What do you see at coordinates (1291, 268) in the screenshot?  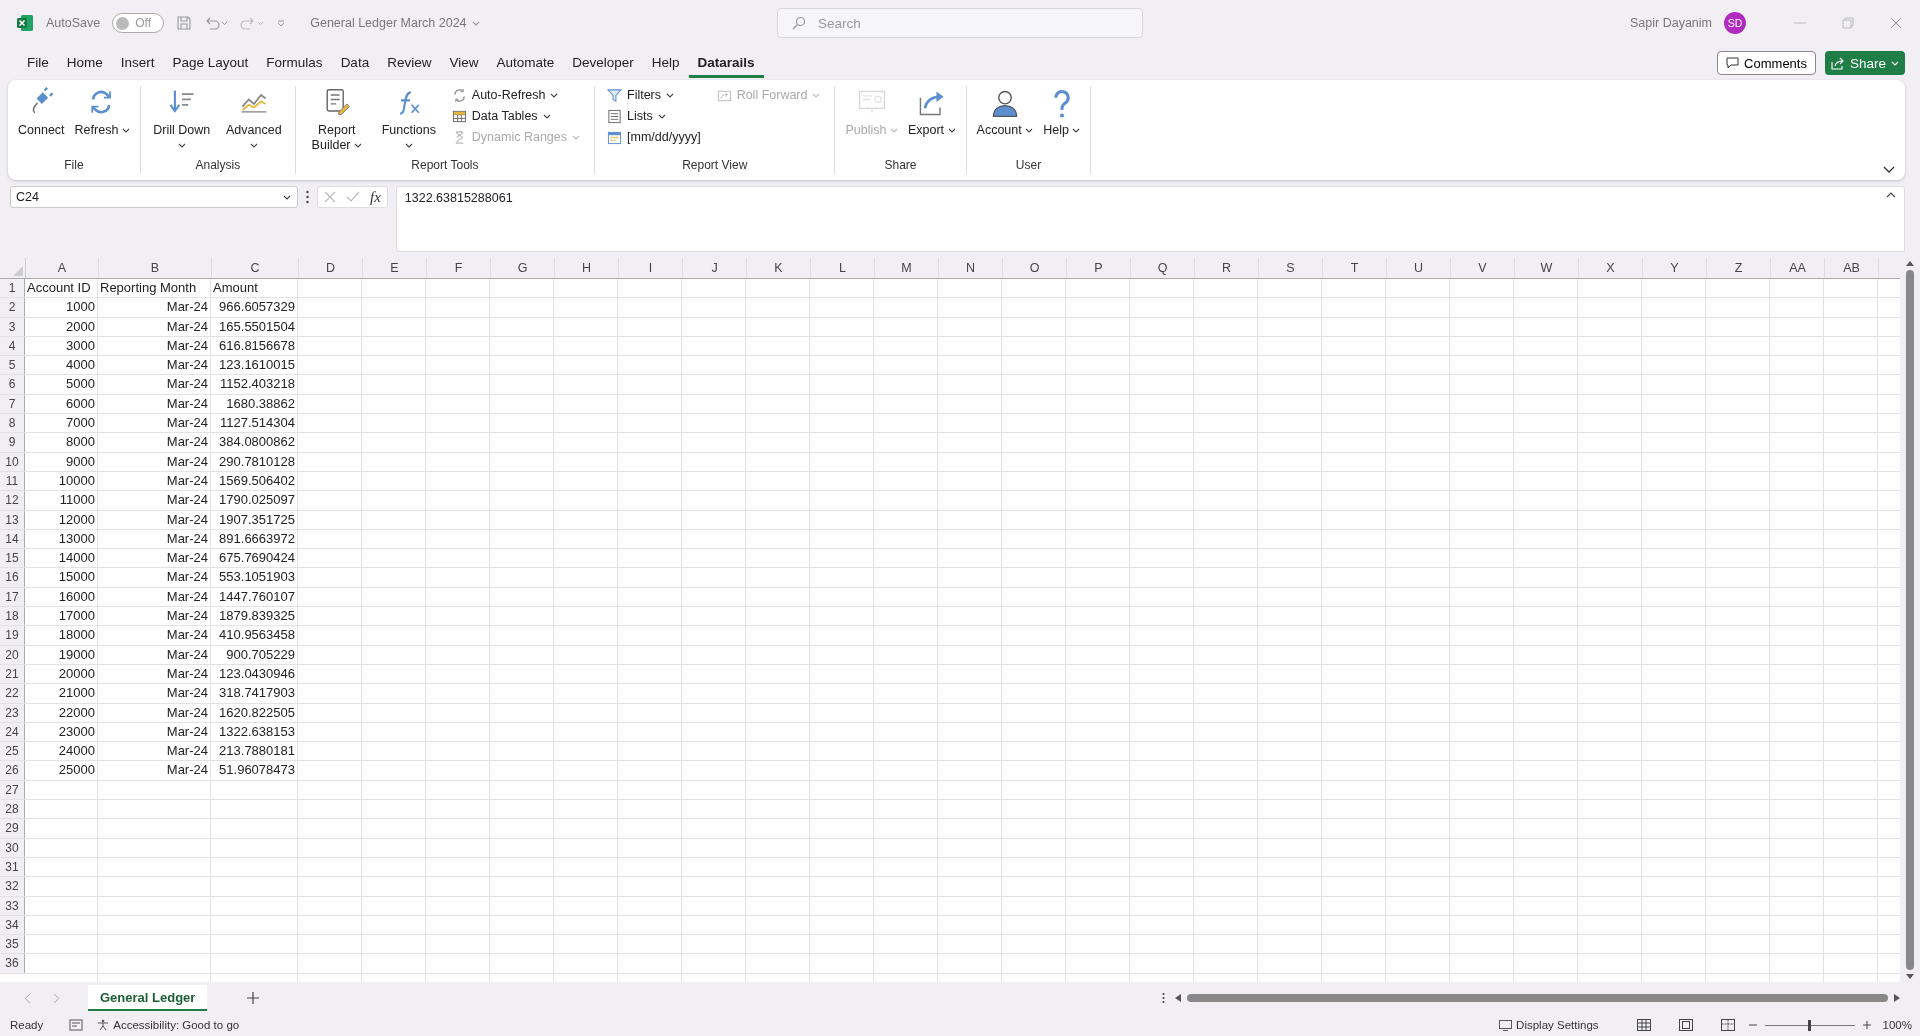 I see `column-header: S` at bounding box center [1291, 268].